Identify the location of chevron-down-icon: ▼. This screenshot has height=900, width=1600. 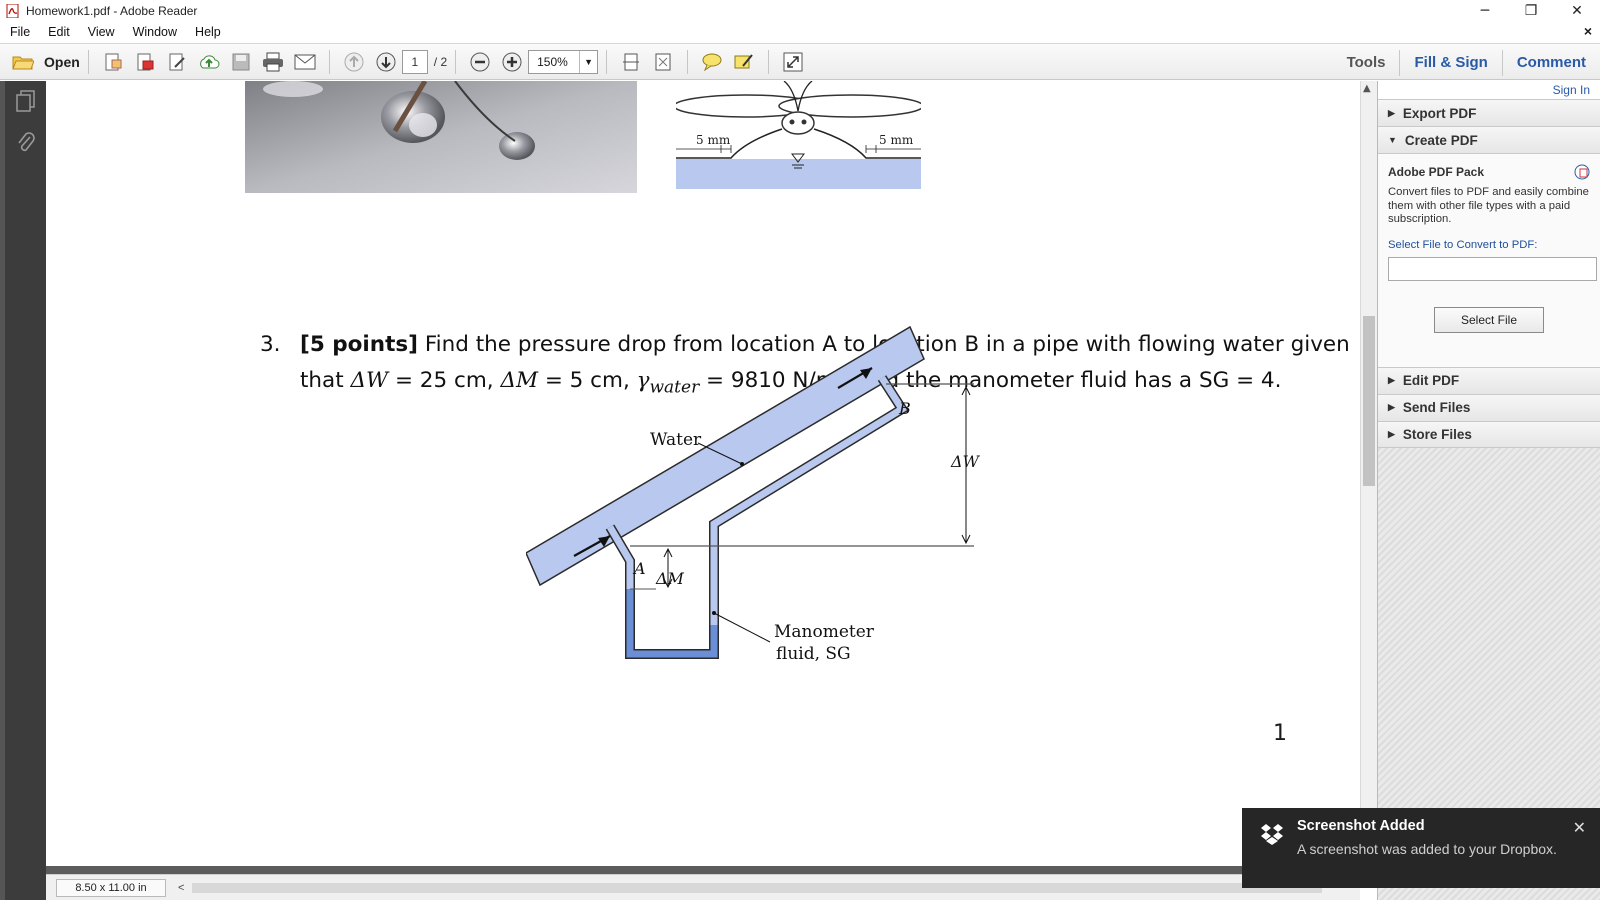
(588, 61).